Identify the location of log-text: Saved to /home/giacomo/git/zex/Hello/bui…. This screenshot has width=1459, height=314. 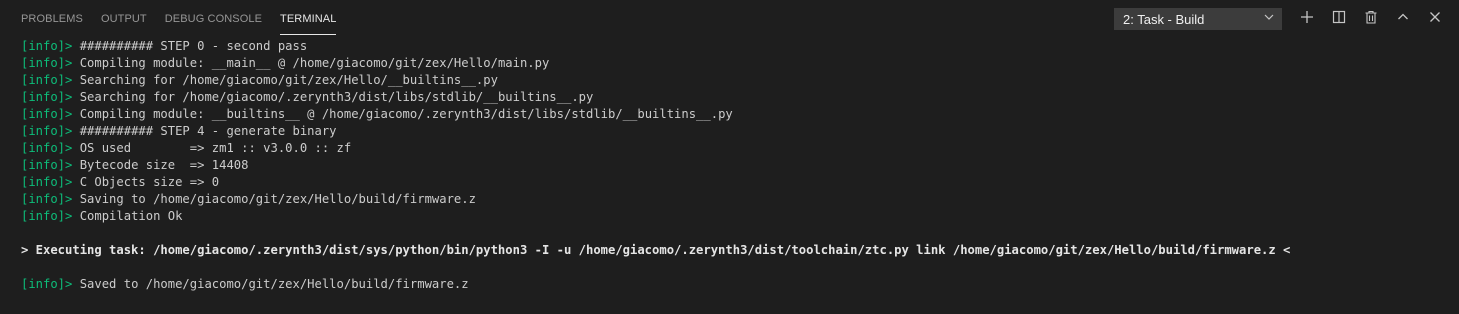
(270, 284).